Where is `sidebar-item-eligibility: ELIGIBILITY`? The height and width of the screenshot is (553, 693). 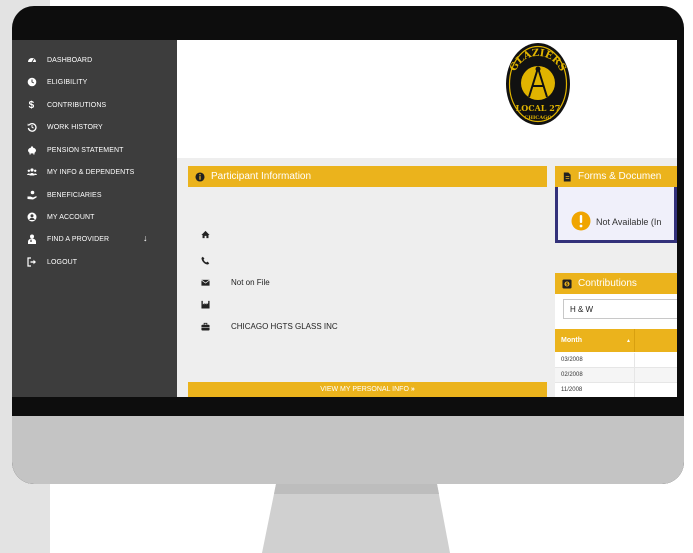 sidebar-item-eligibility: ELIGIBILITY is located at coordinates (56, 82).